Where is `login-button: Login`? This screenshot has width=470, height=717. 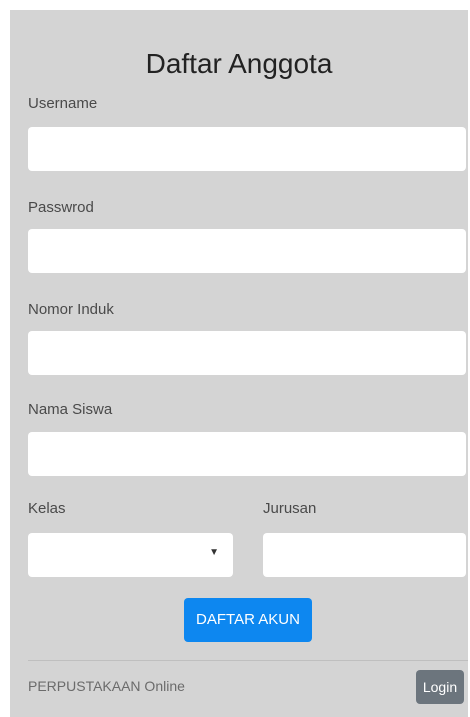 login-button: Login is located at coordinates (440, 687).